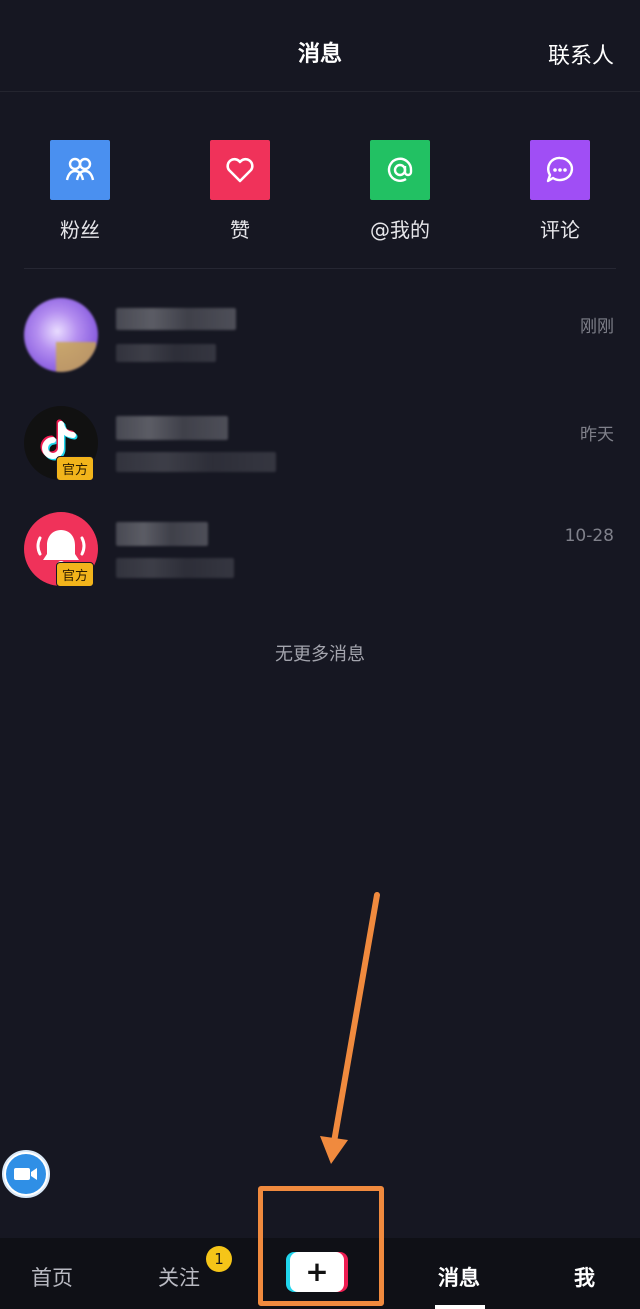 Image resolution: width=640 pixels, height=1309 pixels. I want to click on nav-me: 我, so click(584, 1277).